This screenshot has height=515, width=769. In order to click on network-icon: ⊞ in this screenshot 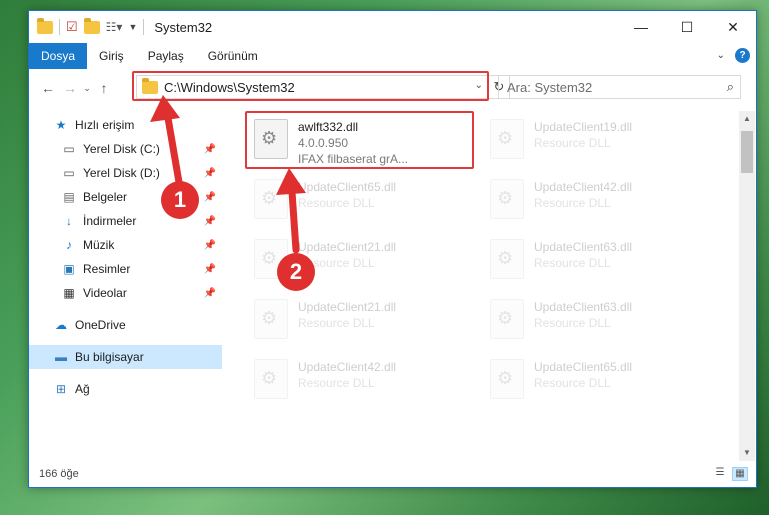, I will do `click(61, 389)`.